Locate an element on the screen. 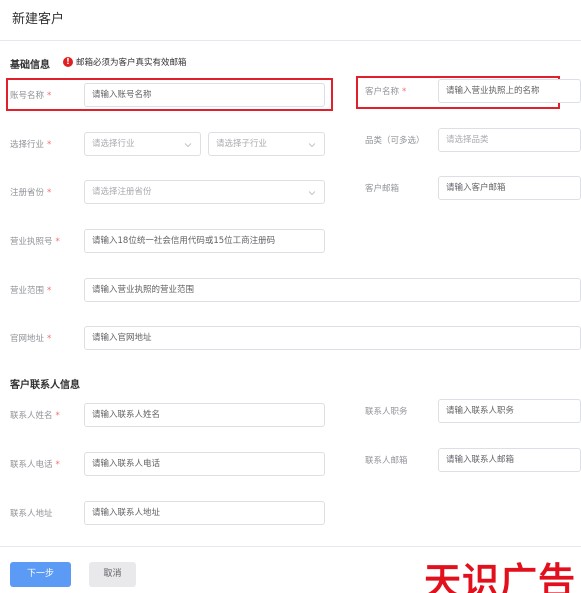 This screenshot has height=593, width=581. contact-email-input: 请输入联系人邮箱 is located at coordinates (509, 460).